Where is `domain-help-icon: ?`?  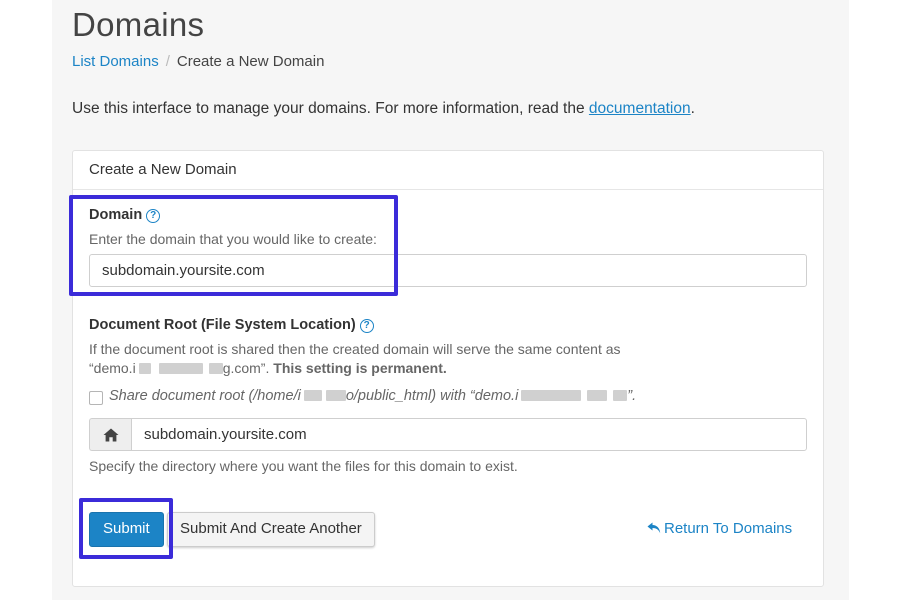
domain-help-icon: ? is located at coordinates (153, 216).